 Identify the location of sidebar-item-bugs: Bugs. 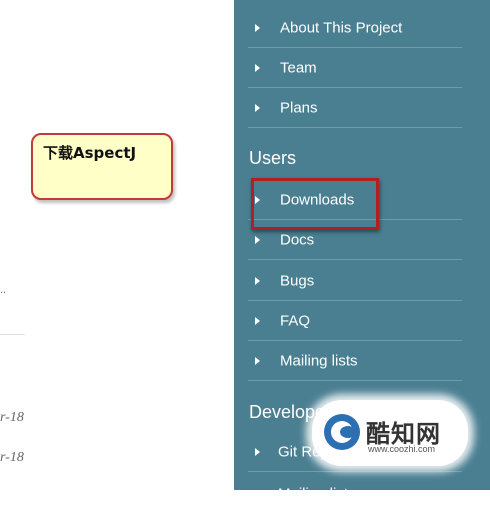
(355, 281).